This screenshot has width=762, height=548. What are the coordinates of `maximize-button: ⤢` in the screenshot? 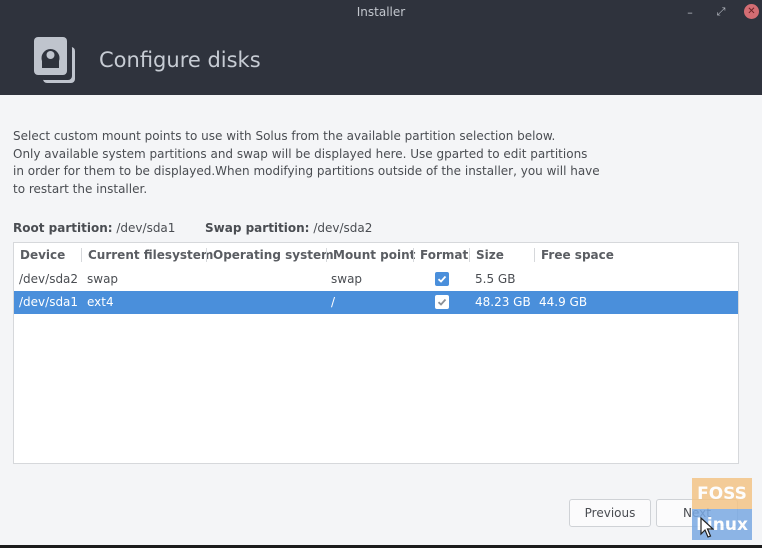 It's located at (721, 12).